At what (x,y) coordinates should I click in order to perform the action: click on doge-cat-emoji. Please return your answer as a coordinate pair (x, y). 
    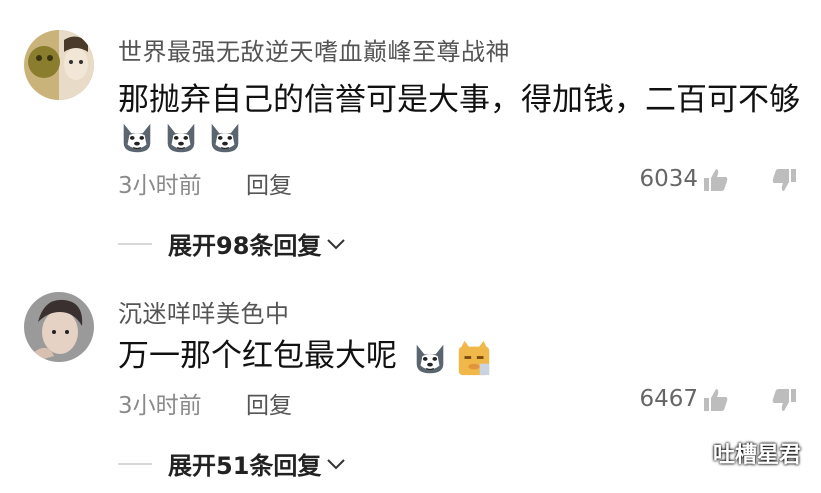
    Looking at the image, I should click on (474, 357).